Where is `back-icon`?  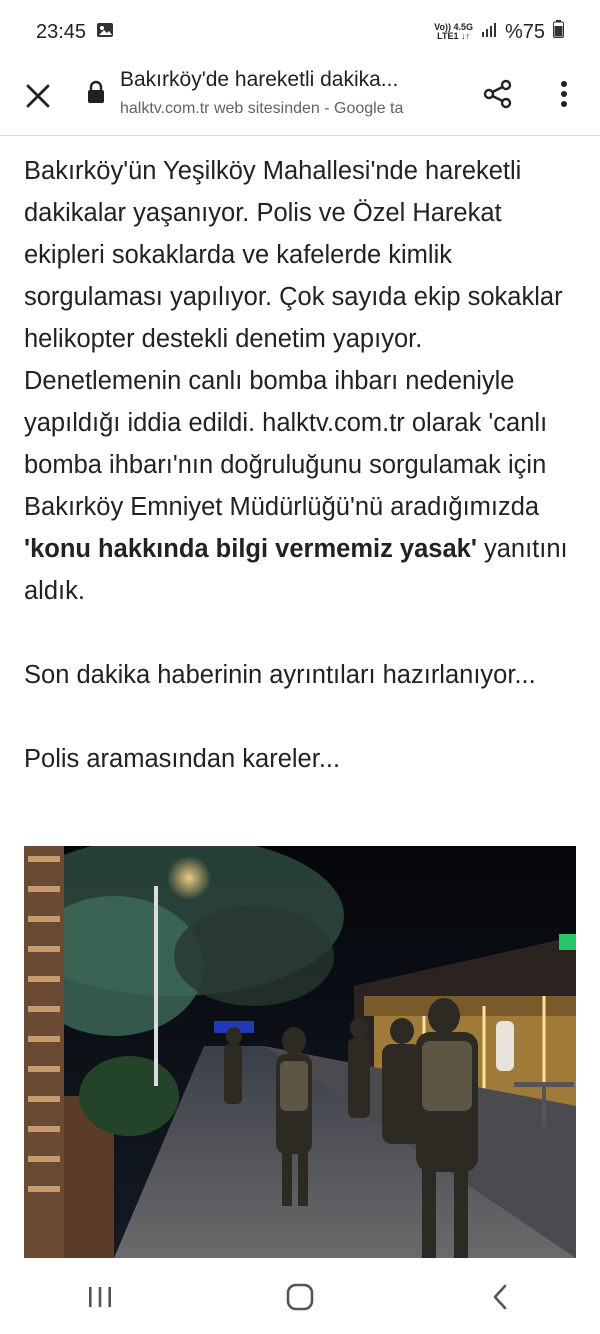
back-icon is located at coordinates (500, 1297).